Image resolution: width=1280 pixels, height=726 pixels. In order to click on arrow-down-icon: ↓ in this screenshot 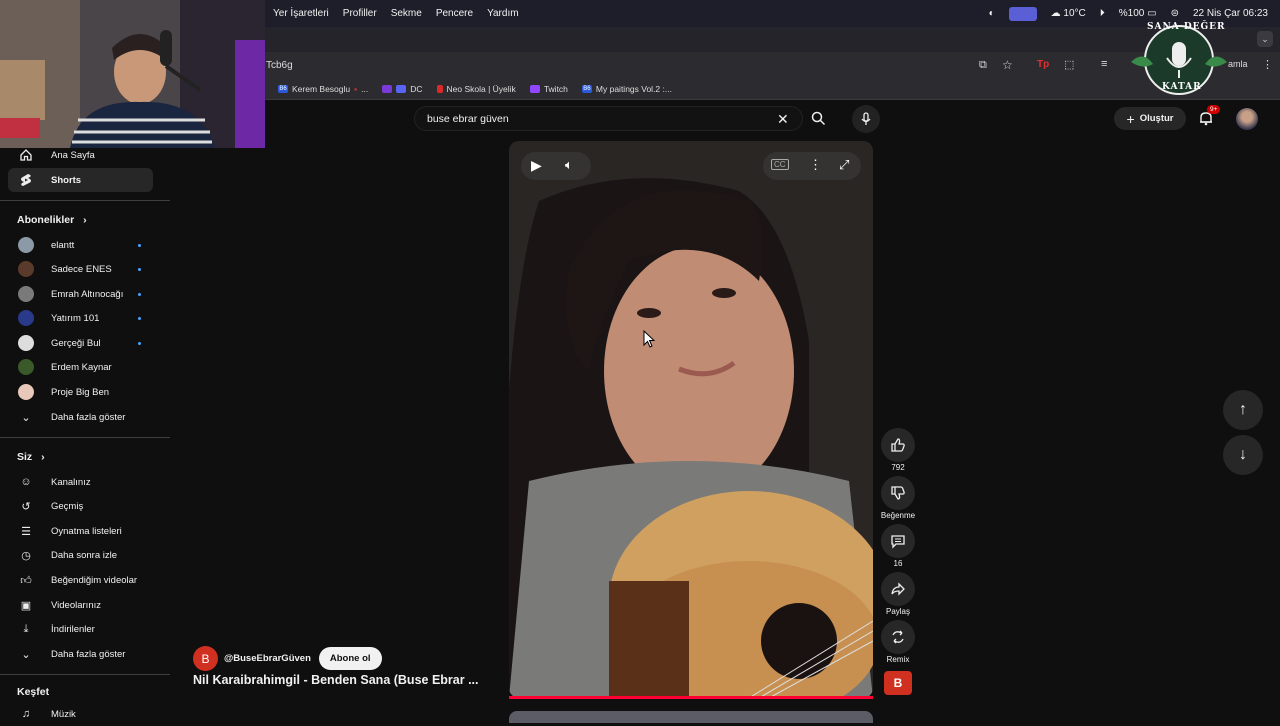, I will do `click(1243, 454)`.